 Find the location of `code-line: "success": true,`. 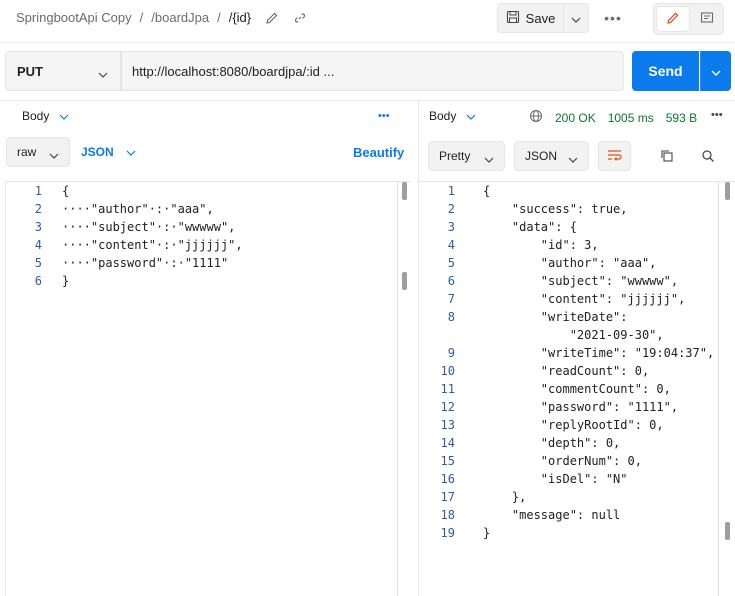

code-line: "success": true, is located at coordinates (555, 209).